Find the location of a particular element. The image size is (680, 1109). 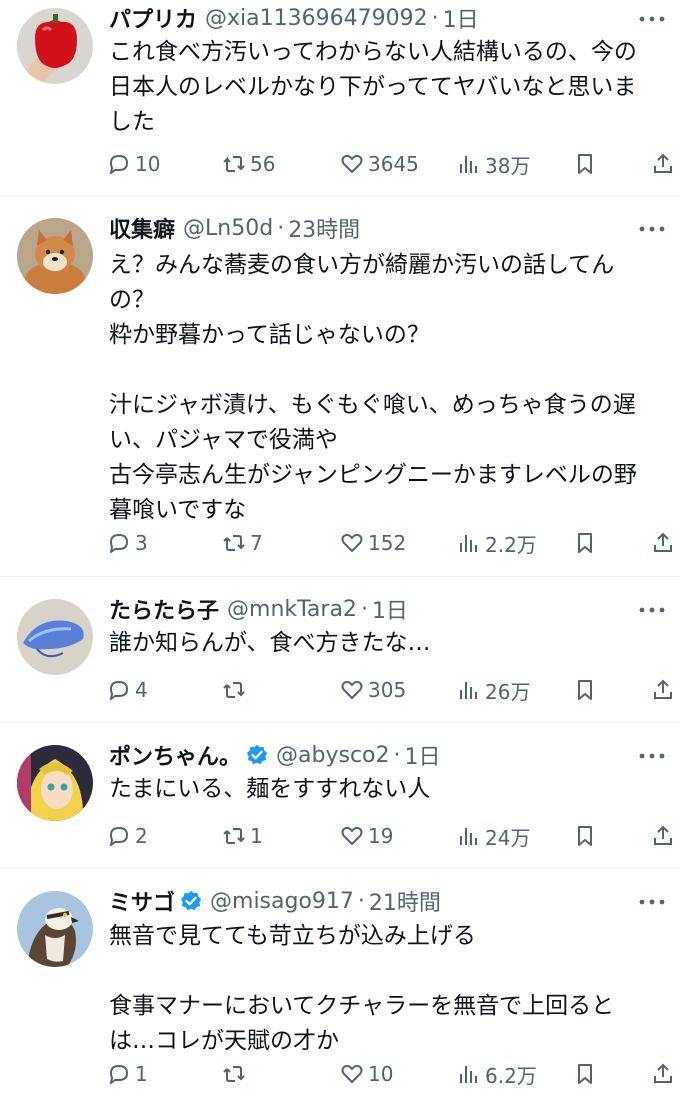

osprey-bird-avatar is located at coordinates (55, 929).